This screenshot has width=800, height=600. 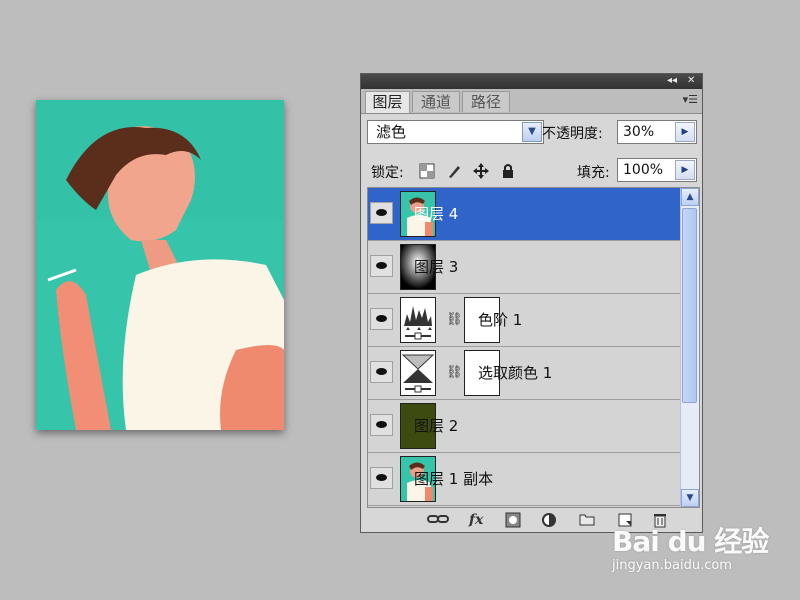 What do you see at coordinates (690, 498) in the screenshot?
I see `scroll-down-icon: ▼` at bounding box center [690, 498].